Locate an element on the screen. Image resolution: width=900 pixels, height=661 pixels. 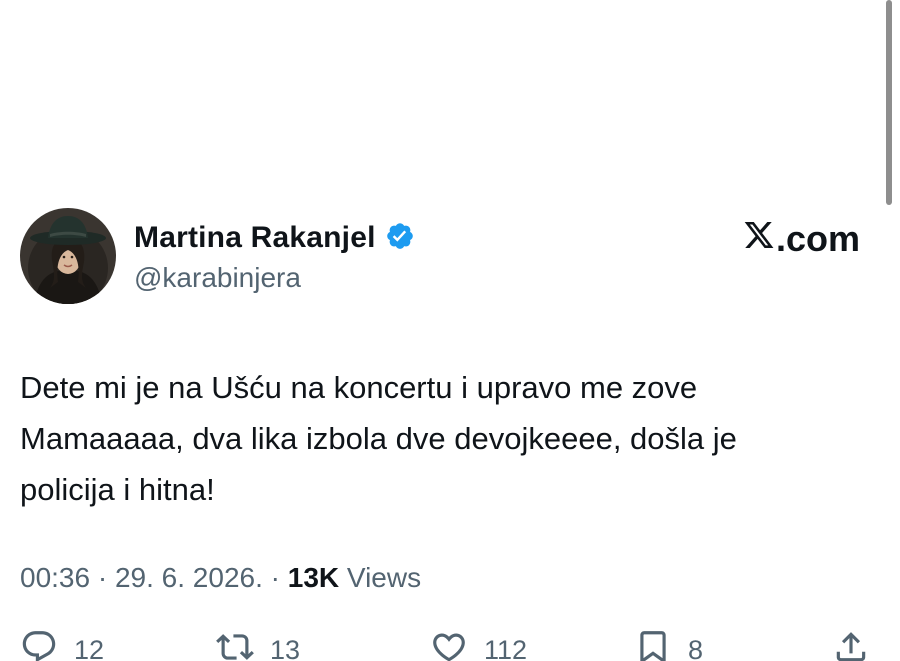
x-logo-icon is located at coordinates (759, 239).